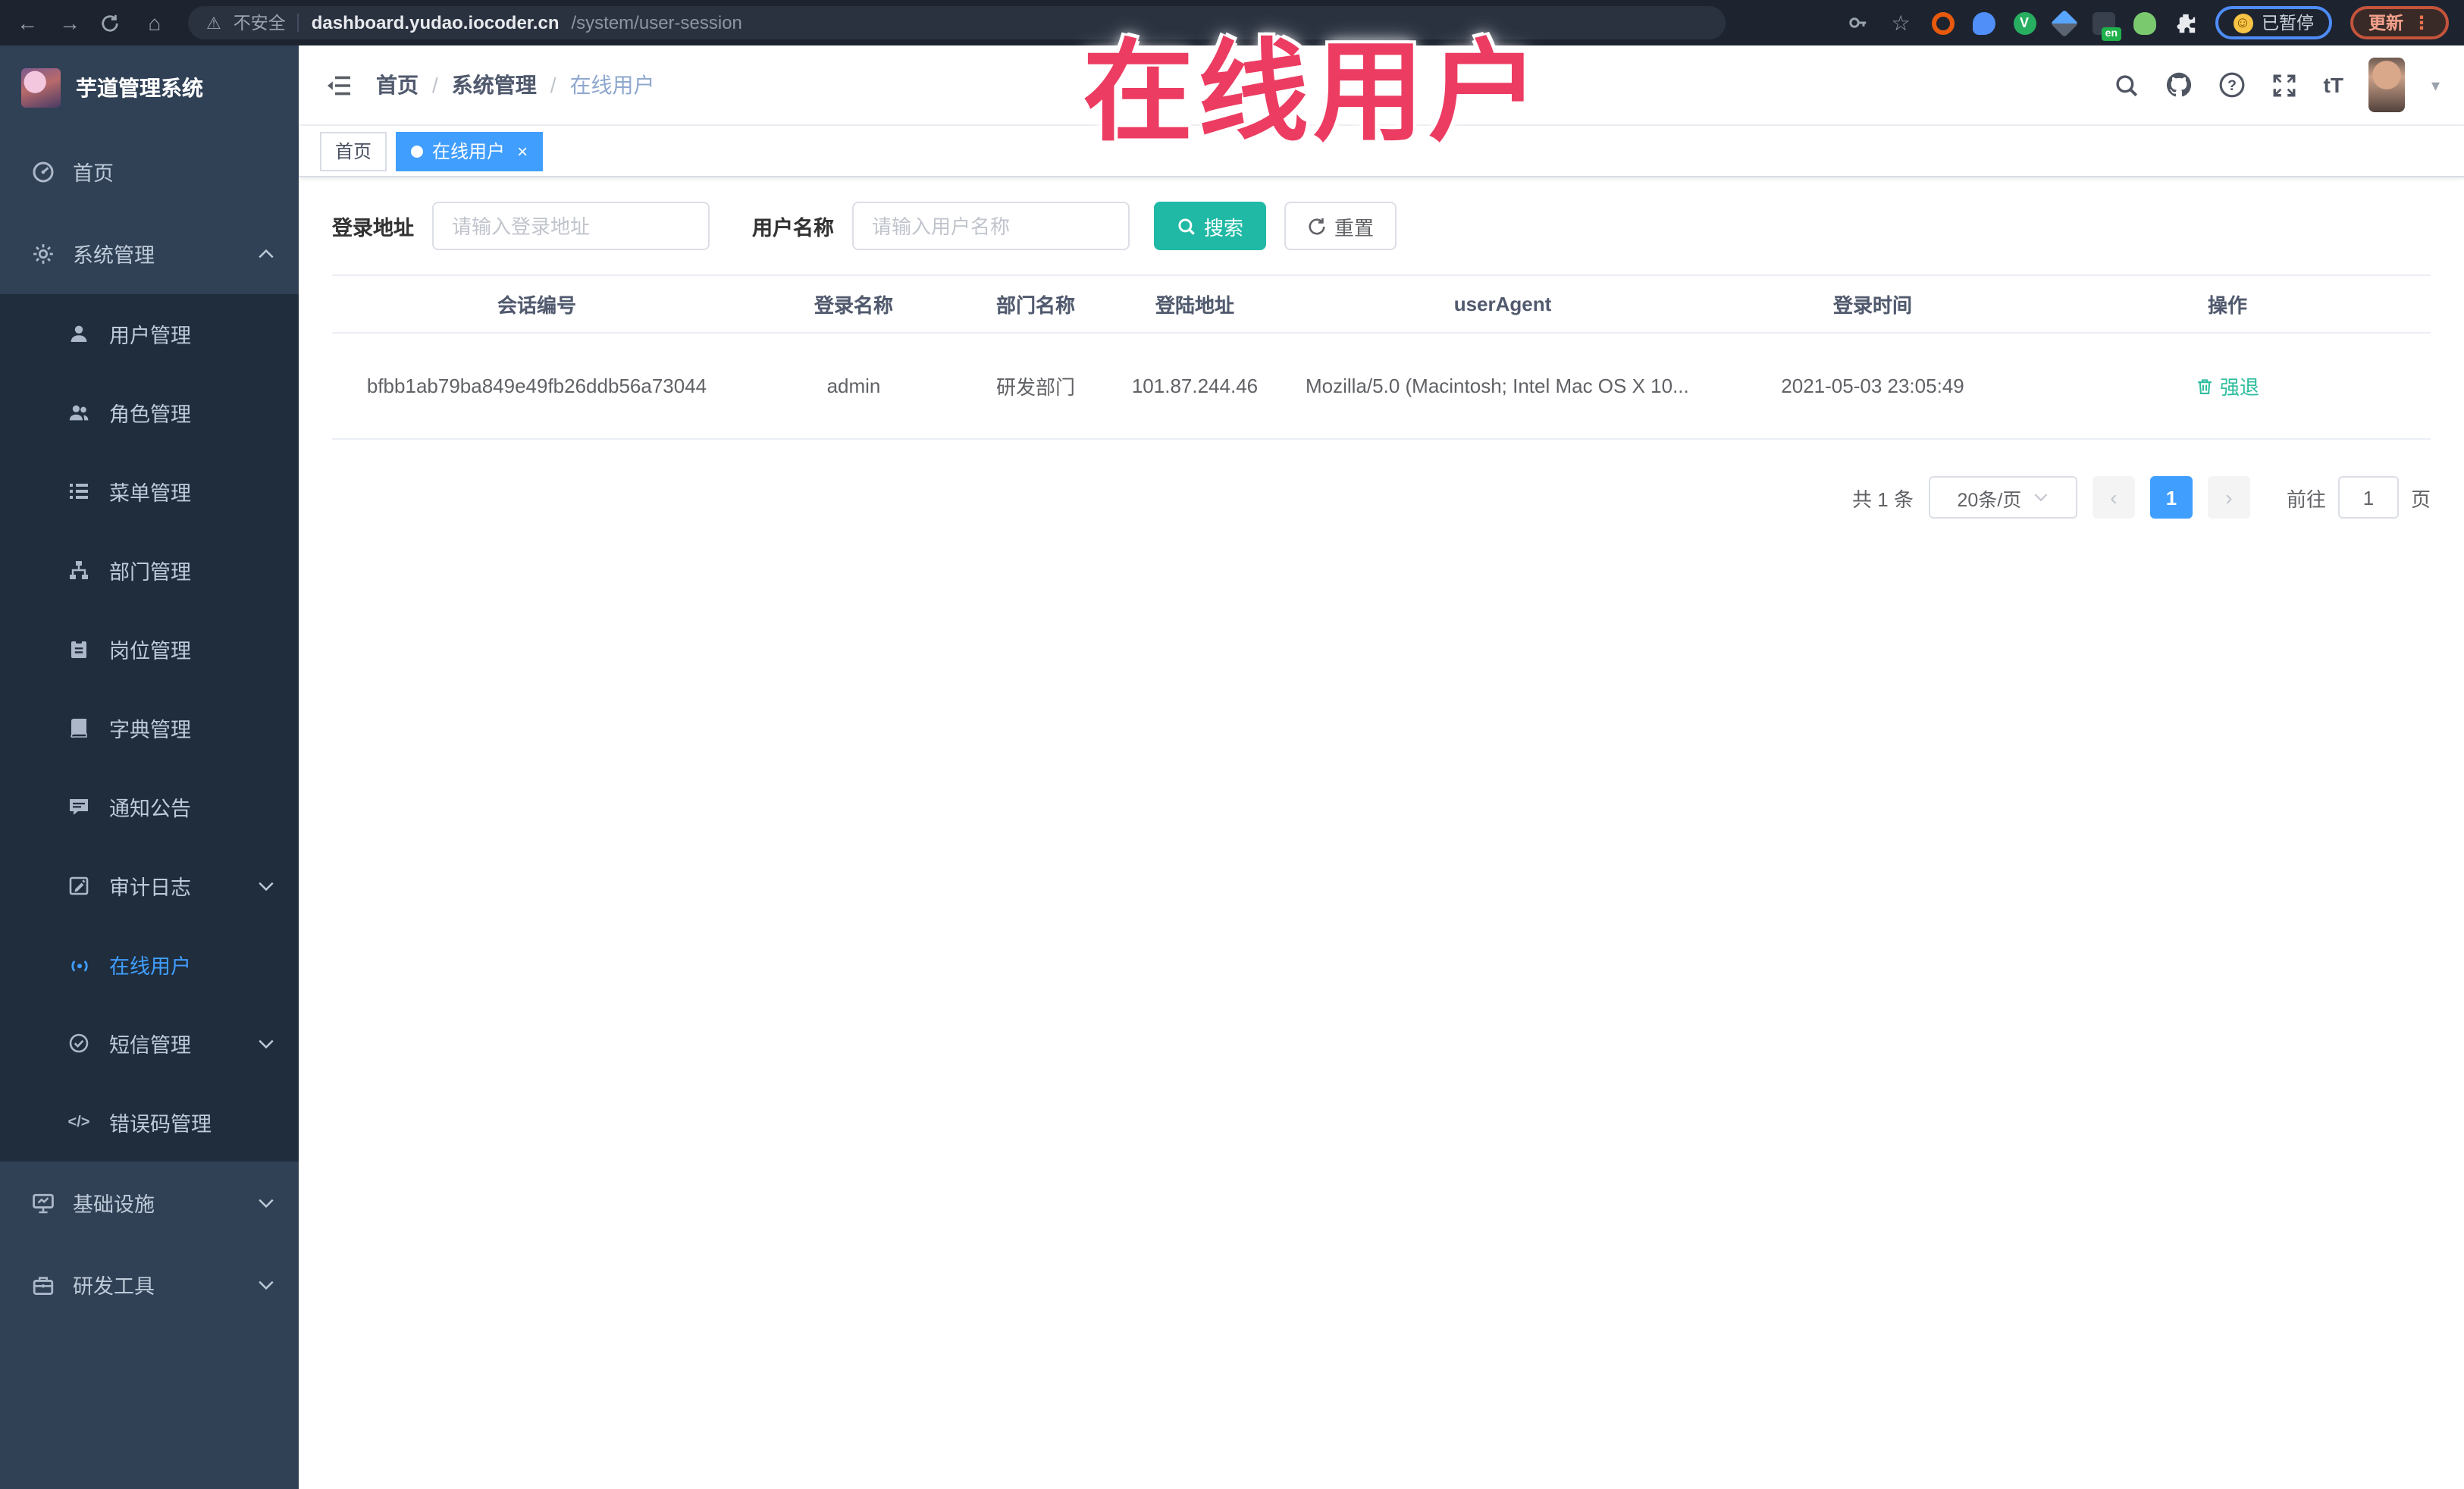  What do you see at coordinates (155, 22) in the screenshot?
I see `browser-home-icon: ⌂` at bounding box center [155, 22].